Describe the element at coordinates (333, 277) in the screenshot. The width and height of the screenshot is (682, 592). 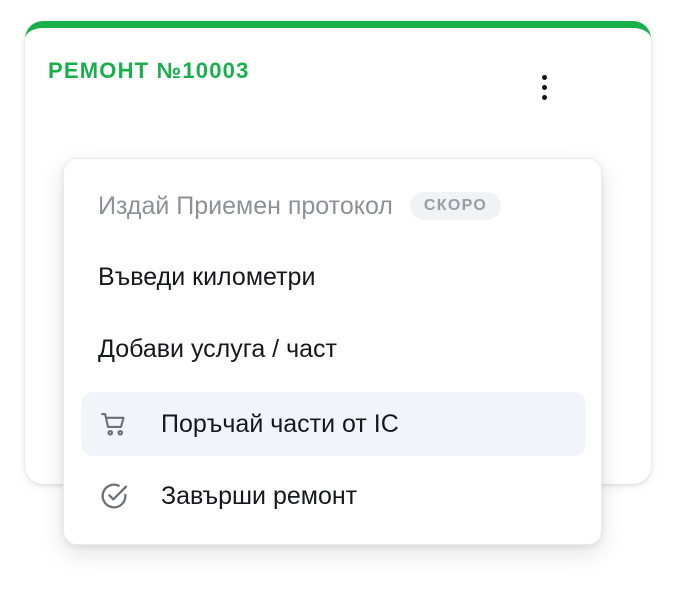
I see `menu-item-enter-kilometers: Въведи километри` at that location.